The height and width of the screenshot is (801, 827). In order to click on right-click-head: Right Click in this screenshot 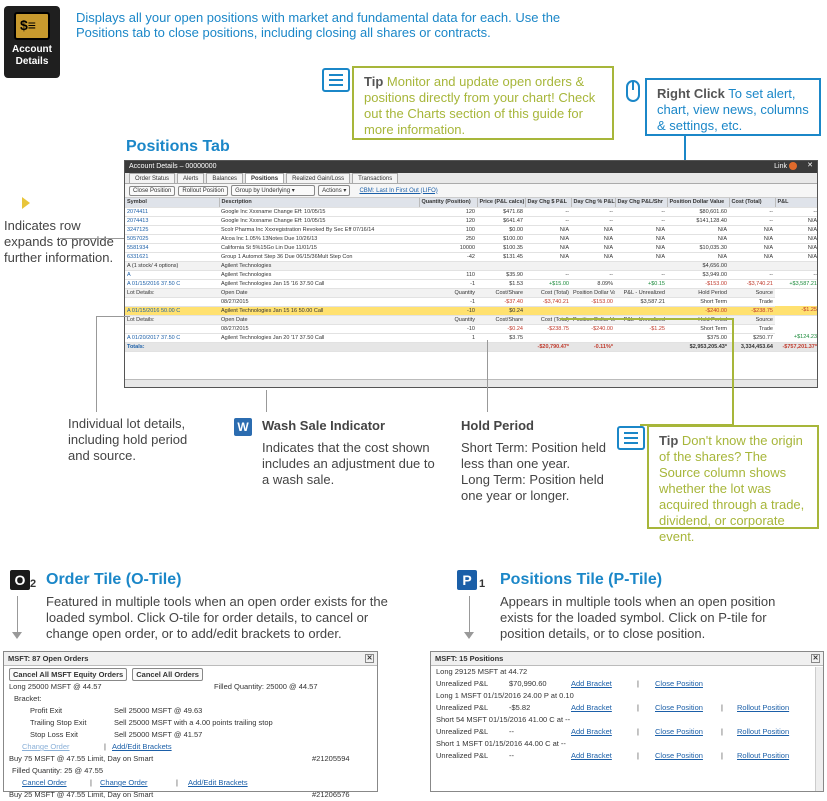, I will do `click(691, 93)`.